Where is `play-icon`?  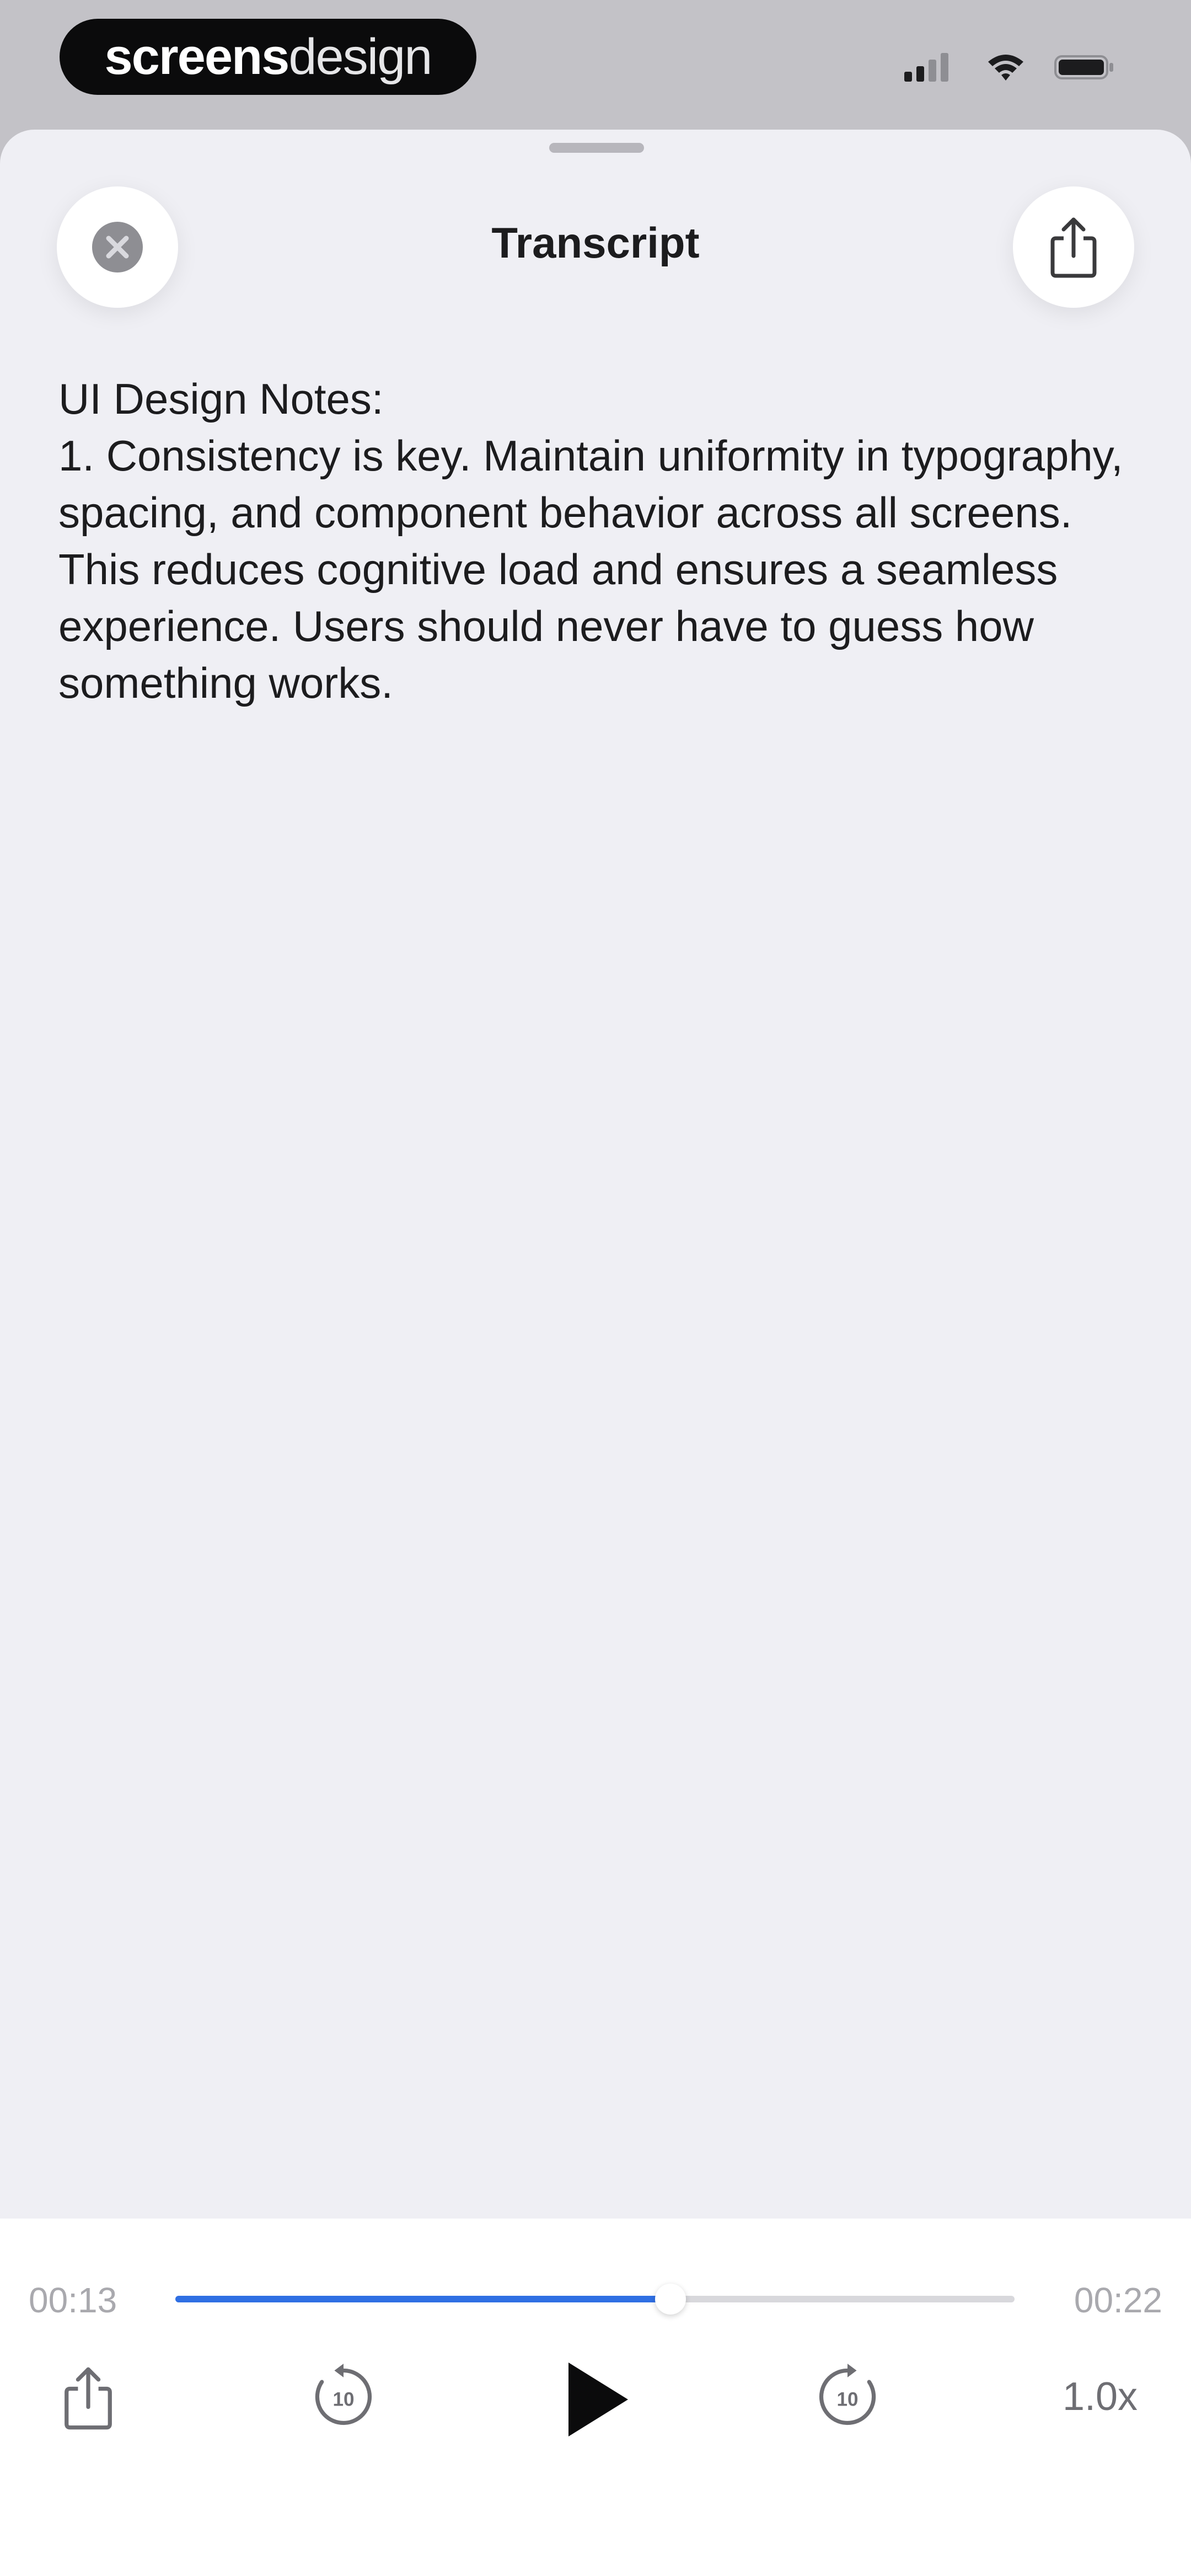
play-icon is located at coordinates (598, 2399).